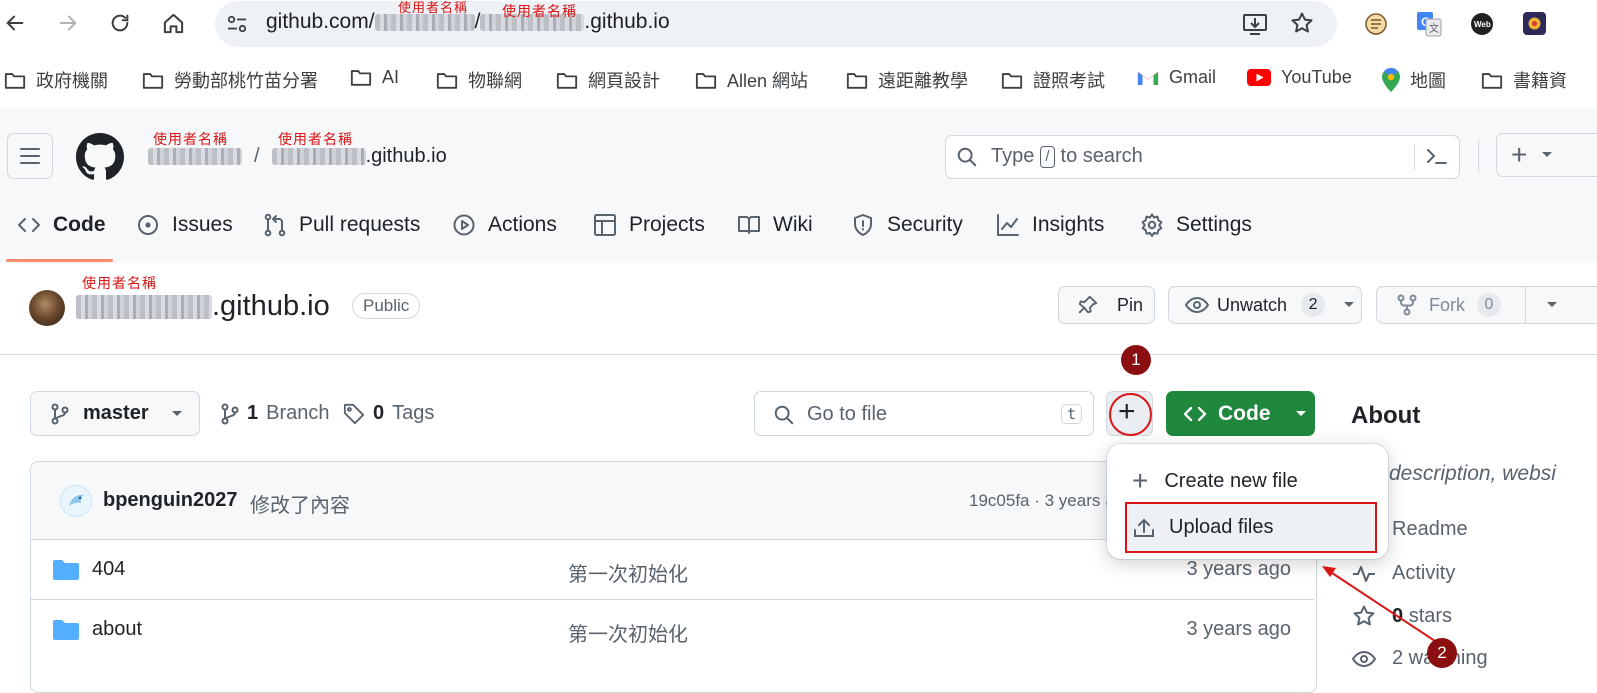 This screenshot has width=1597, height=693. What do you see at coordinates (1193, 77) in the screenshot?
I see `bookmark-label: Gmail` at bounding box center [1193, 77].